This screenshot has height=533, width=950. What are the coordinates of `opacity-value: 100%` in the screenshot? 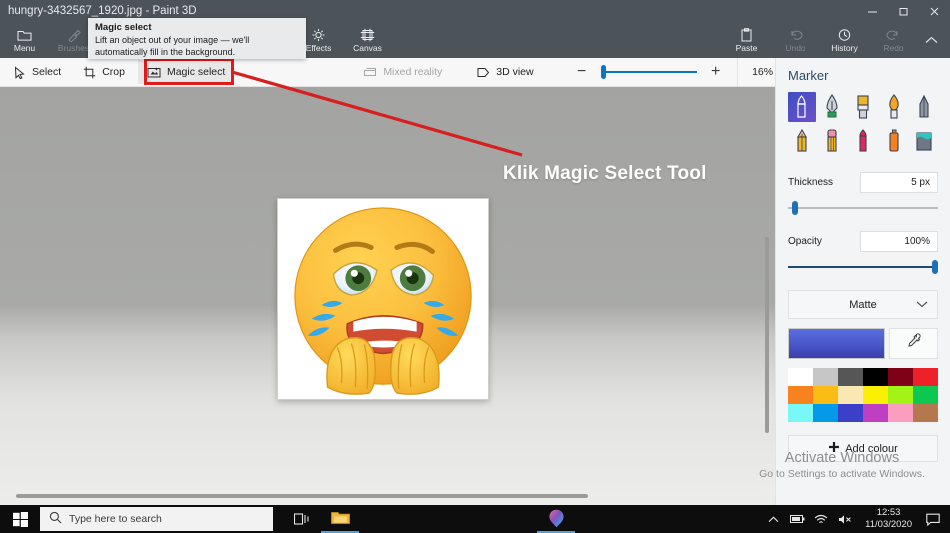 It's located at (899, 241).